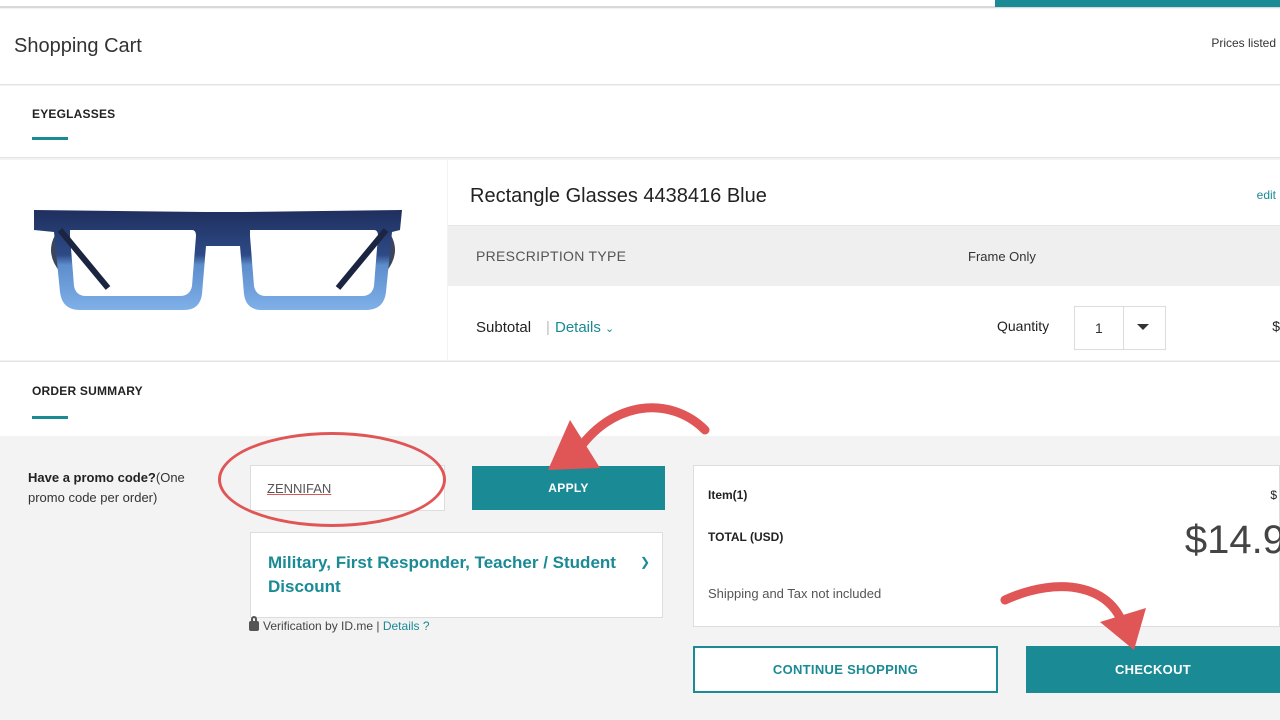 The image size is (1280, 720). I want to click on quantity-value: 1, so click(1099, 328).